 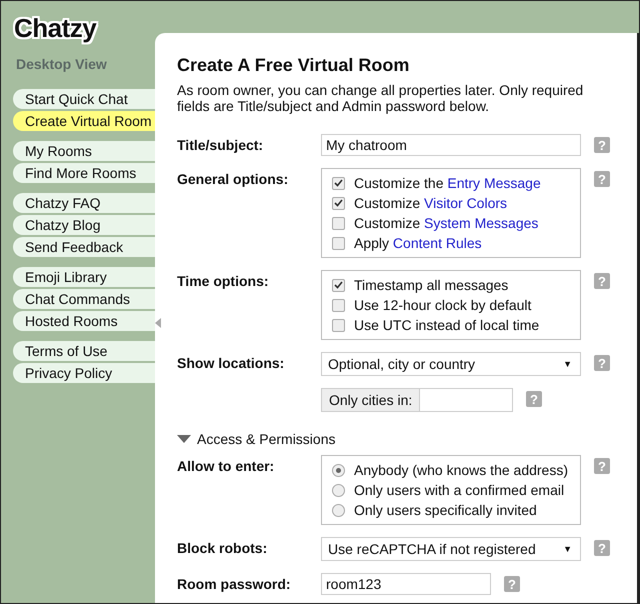 I want to click on field-label: Block robots:, so click(x=222, y=548).